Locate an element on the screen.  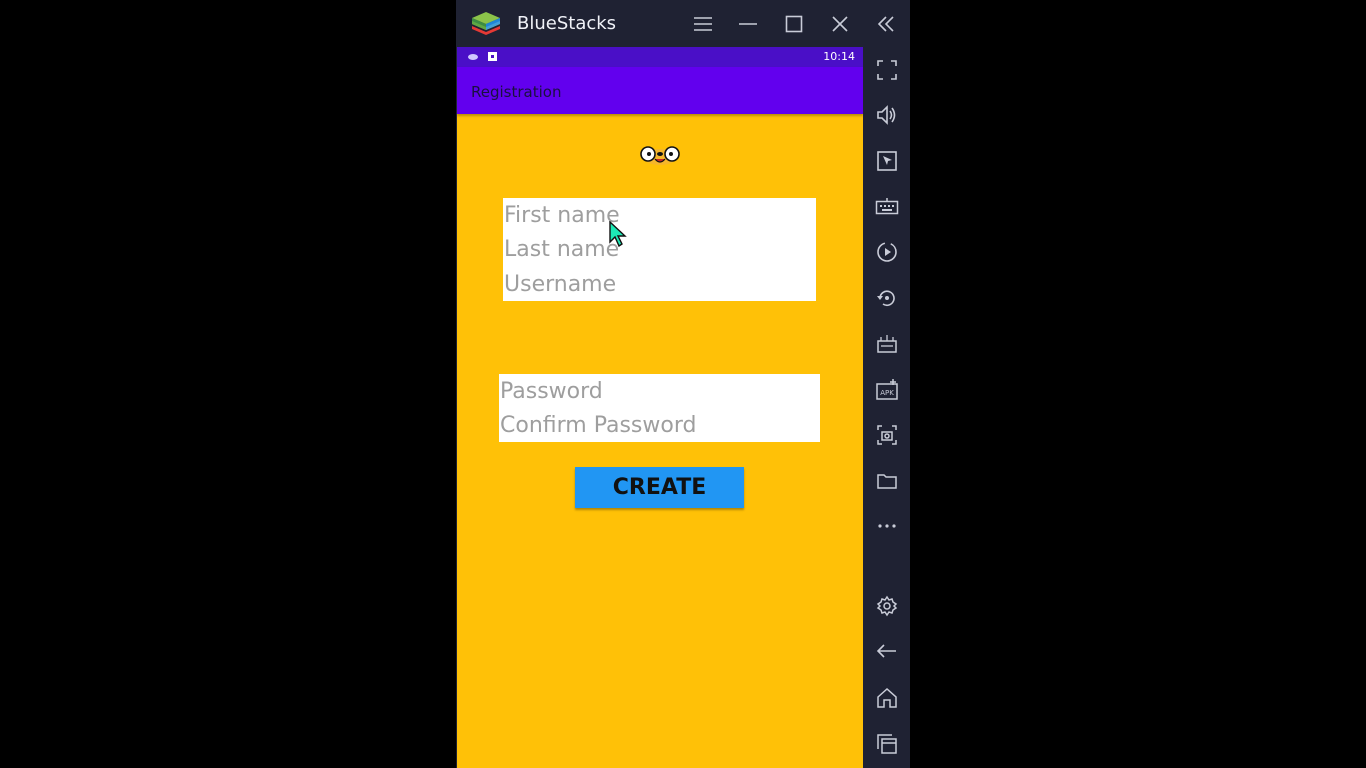
confirm-password-field is located at coordinates (659, 425).